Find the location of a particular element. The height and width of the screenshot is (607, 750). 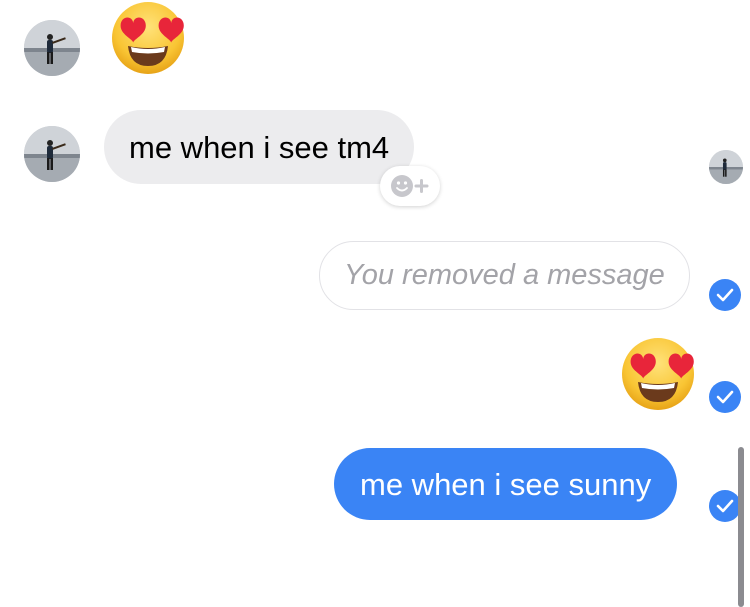

incoming-message-bubble: me when i see tm4 is located at coordinates (259, 147).